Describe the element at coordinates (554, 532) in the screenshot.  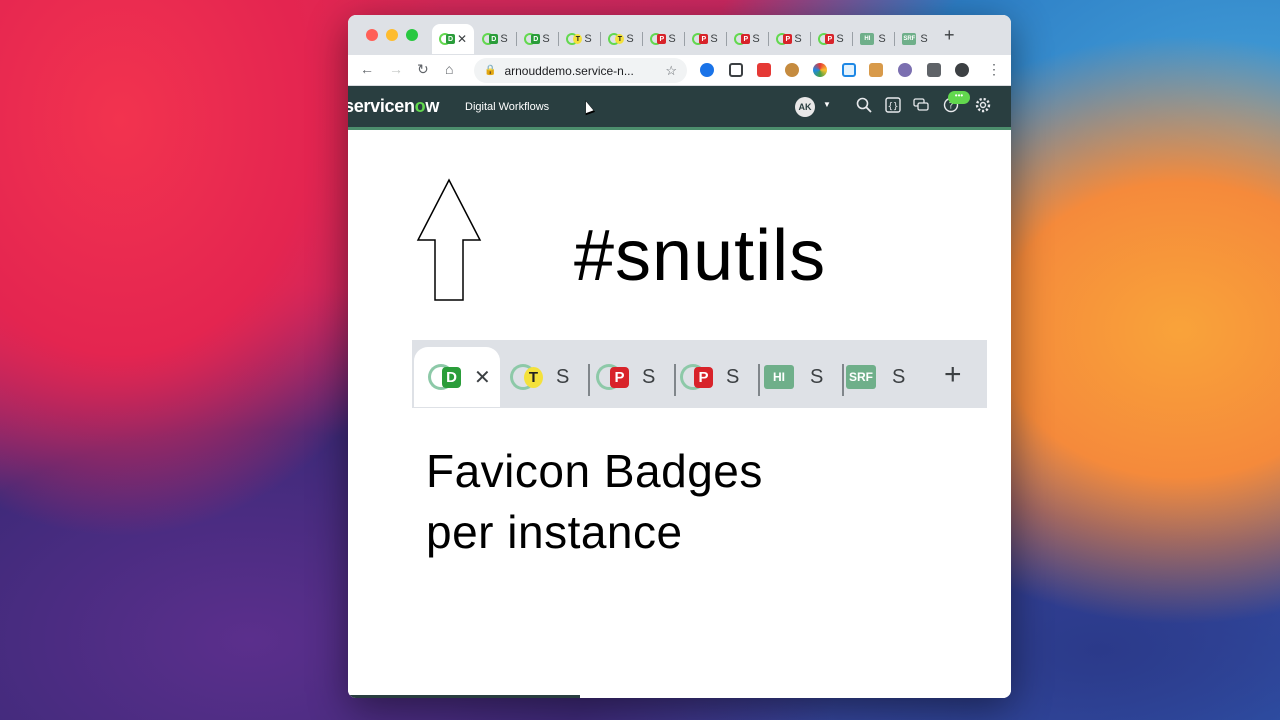
I see `caption-line-2: per instance` at that location.